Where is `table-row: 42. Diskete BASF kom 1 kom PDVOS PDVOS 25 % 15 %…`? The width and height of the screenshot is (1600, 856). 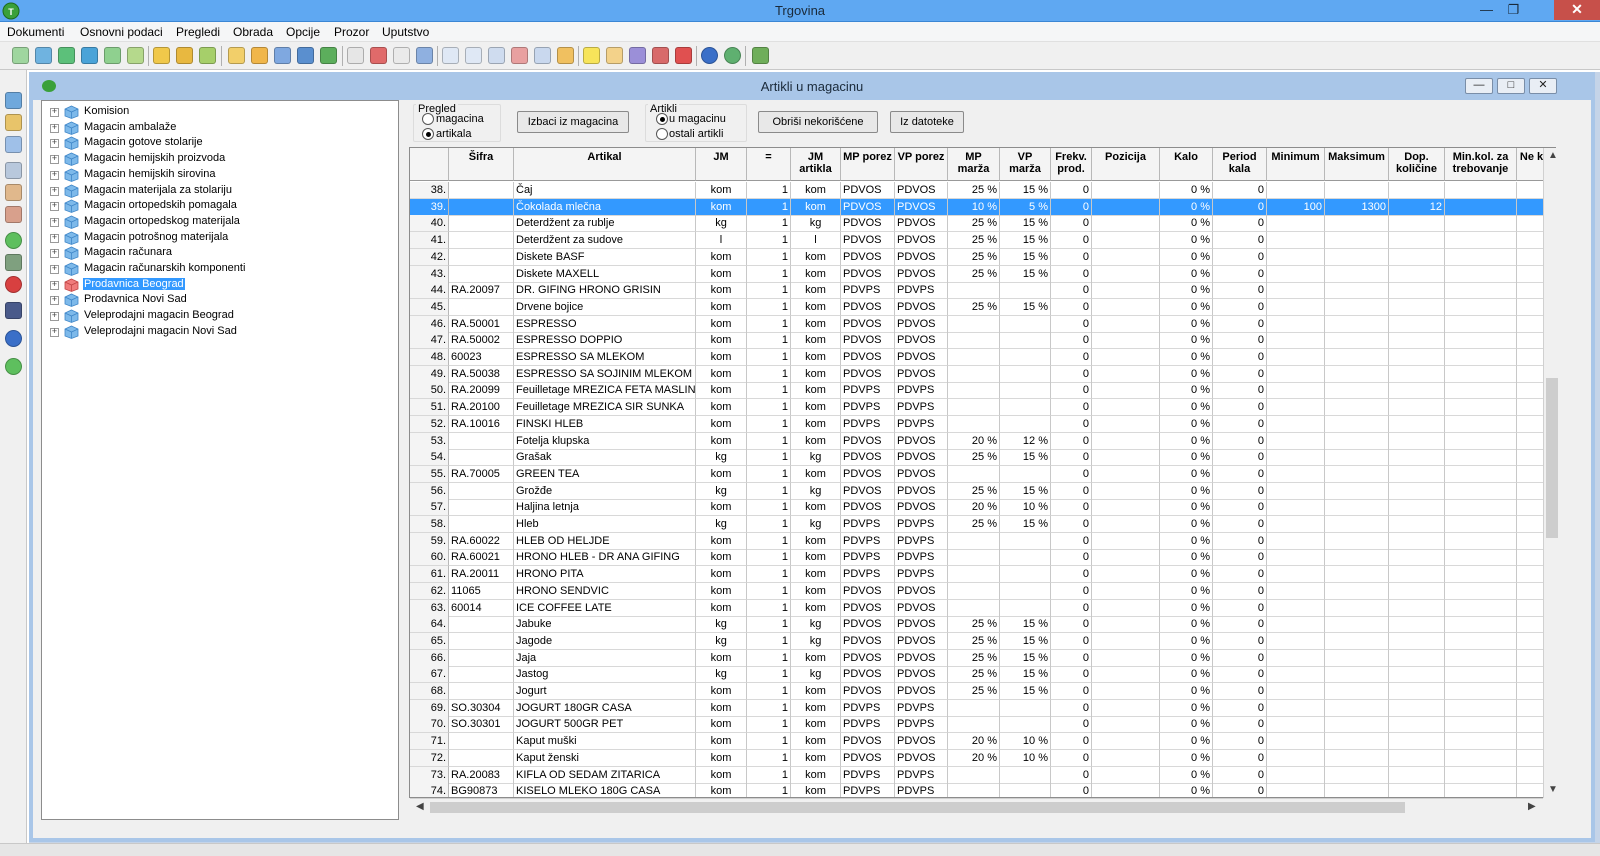 table-row: 42. Diskete BASF kom 1 kom PDVOS PDVOS 25 % 15 %… is located at coordinates (982, 257).